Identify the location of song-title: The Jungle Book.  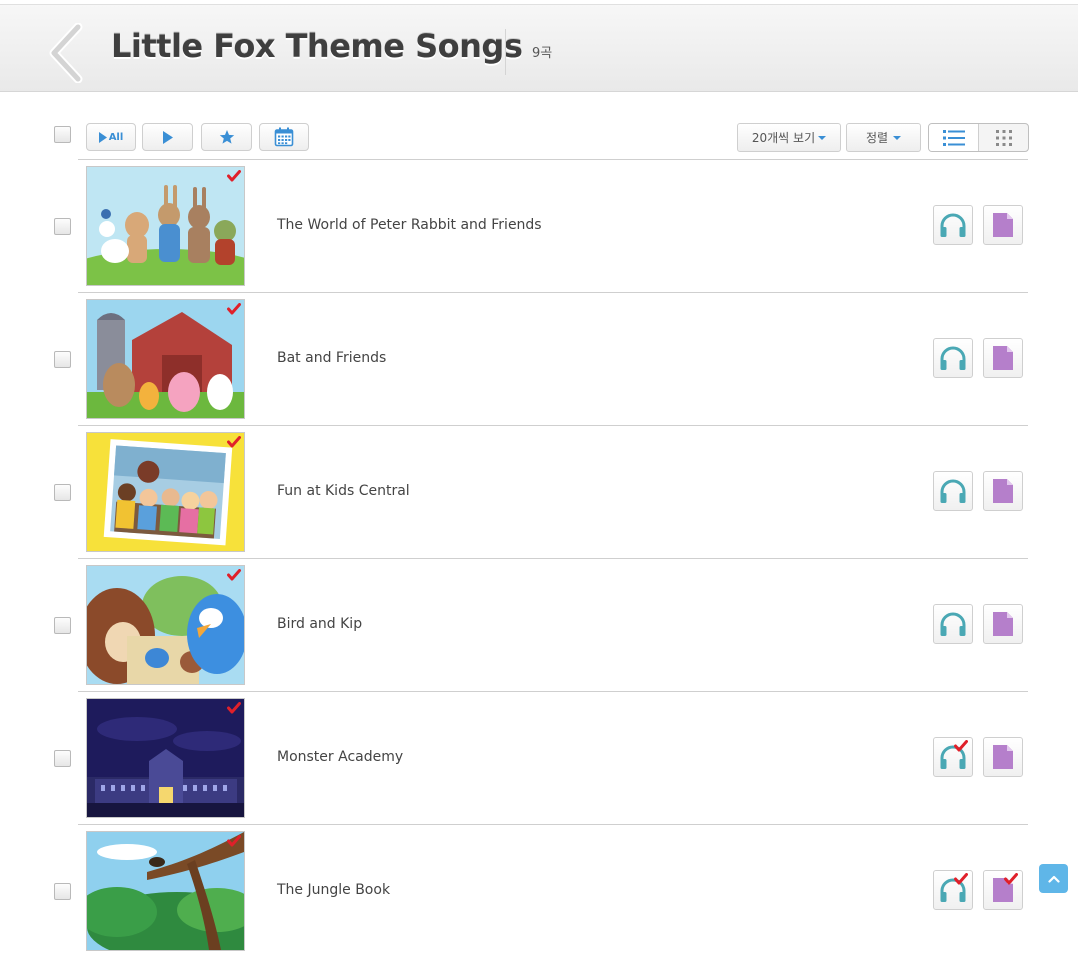
(333, 890).